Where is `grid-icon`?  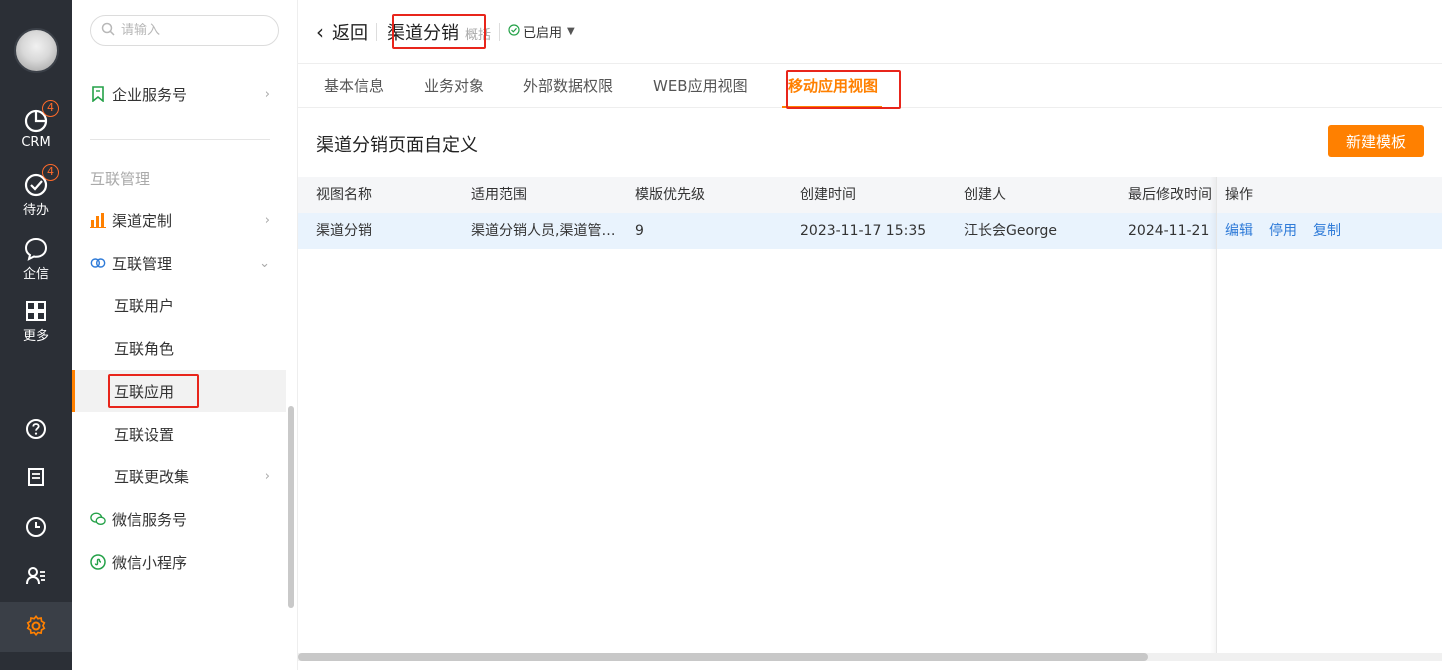
grid-icon is located at coordinates (36, 311).